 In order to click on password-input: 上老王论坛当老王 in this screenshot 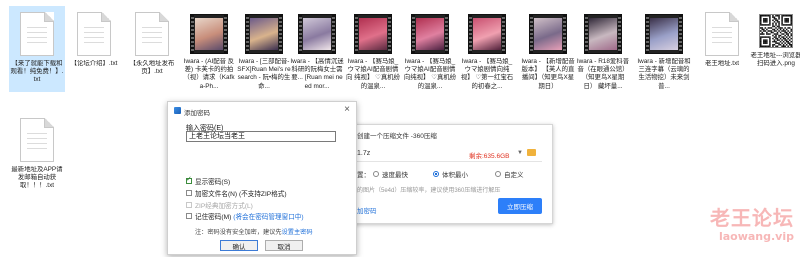, I will do `click(261, 136)`.